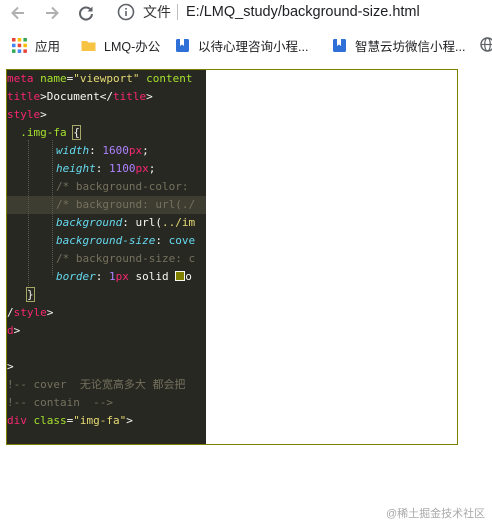 This screenshot has width=492, height=532. Describe the element at coordinates (180, 276) in the screenshot. I see `color-swatch` at that location.